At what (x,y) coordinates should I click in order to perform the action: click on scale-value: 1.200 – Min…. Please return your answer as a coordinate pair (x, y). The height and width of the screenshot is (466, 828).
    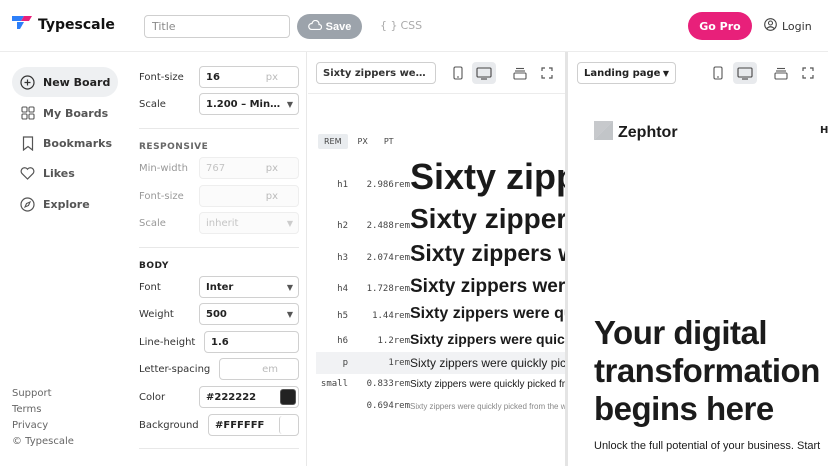
    Looking at the image, I should click on (243, 104).